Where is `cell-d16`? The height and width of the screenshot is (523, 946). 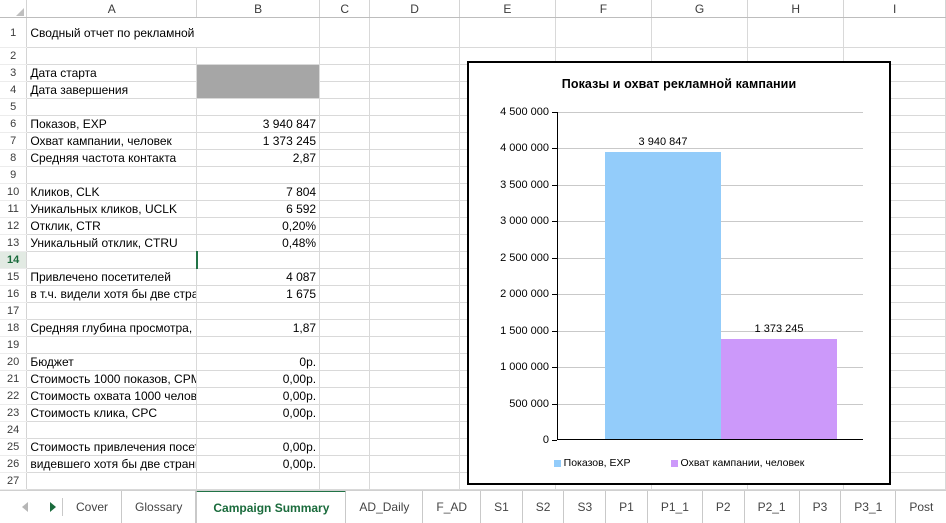
cell-d16 is located at coordinates (414, 294).